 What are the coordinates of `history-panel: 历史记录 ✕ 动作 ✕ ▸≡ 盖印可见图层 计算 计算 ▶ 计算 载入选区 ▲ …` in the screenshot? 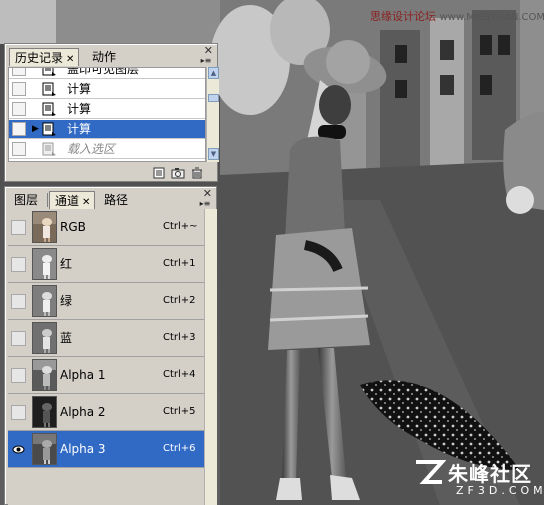 It's located at (111, 112).